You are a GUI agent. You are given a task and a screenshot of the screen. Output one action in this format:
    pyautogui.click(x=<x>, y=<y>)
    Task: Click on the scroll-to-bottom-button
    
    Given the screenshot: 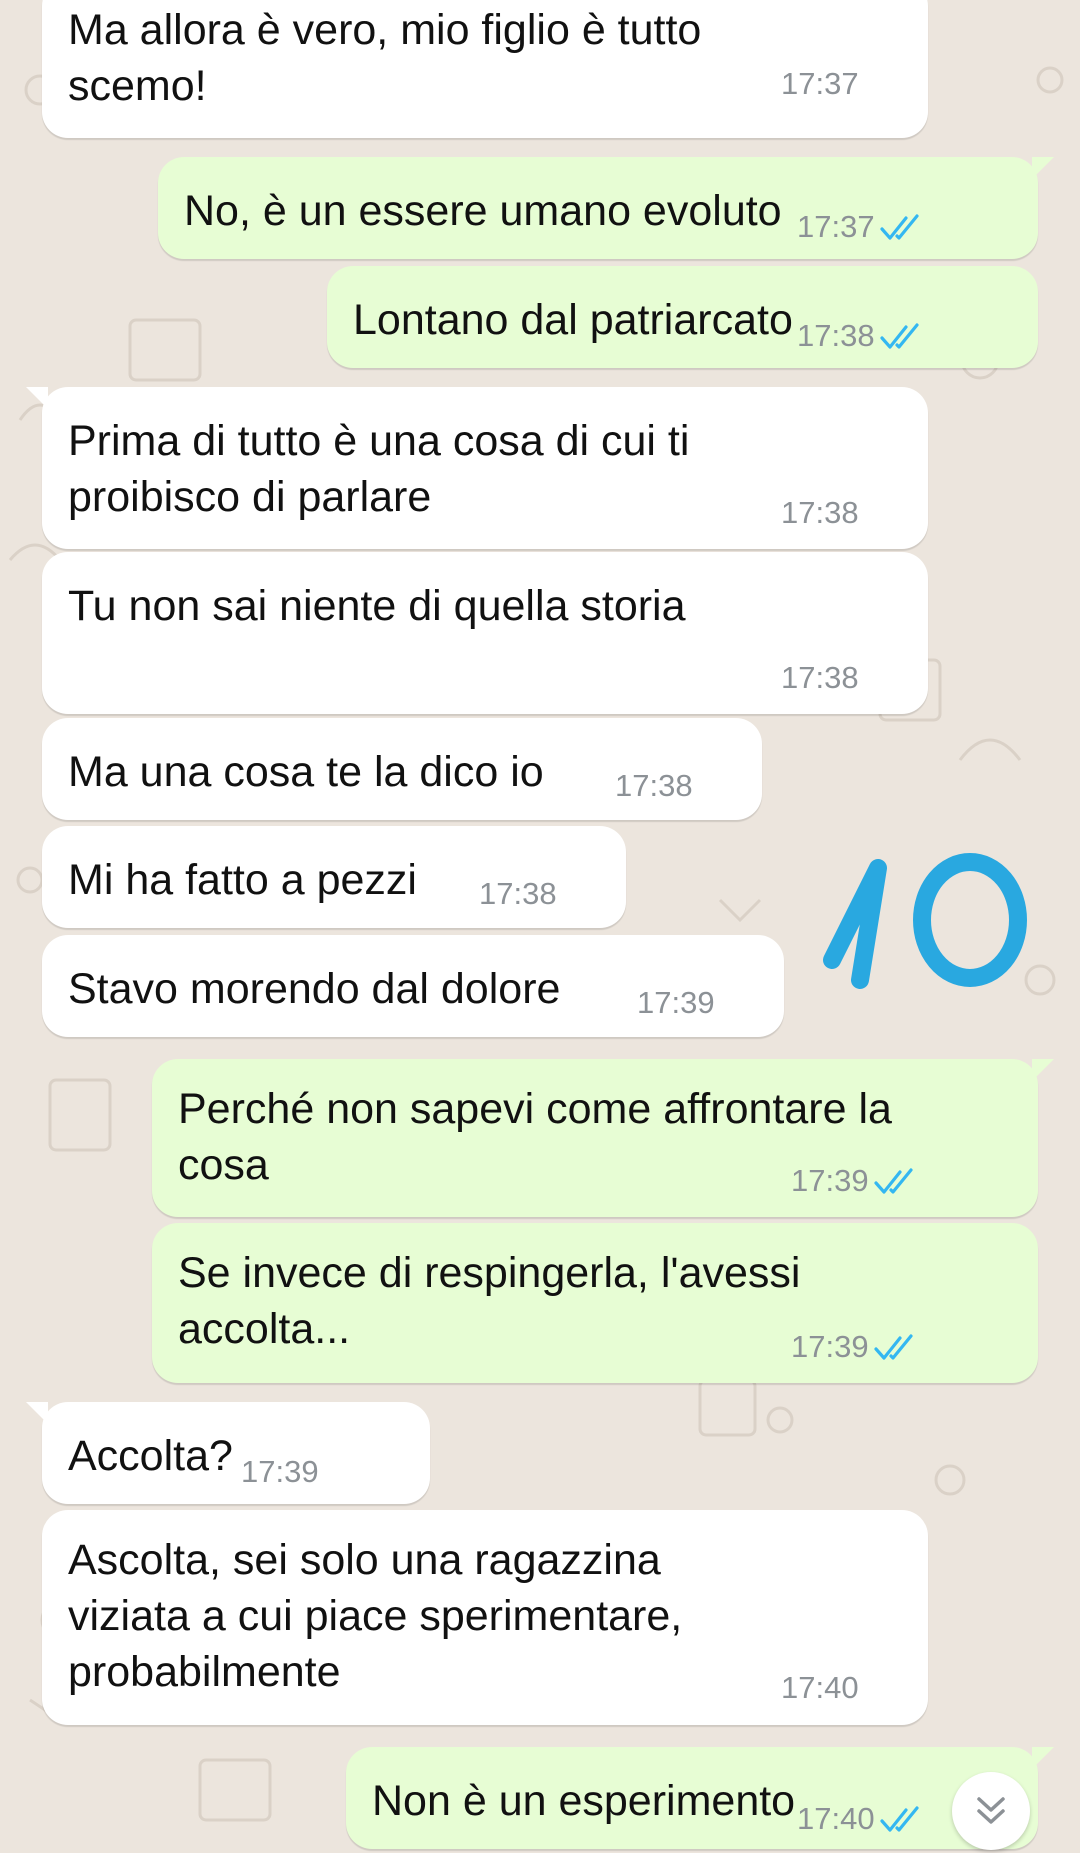 What is the action you would take?
    pyautogui.click(x=991, y=1811)
    